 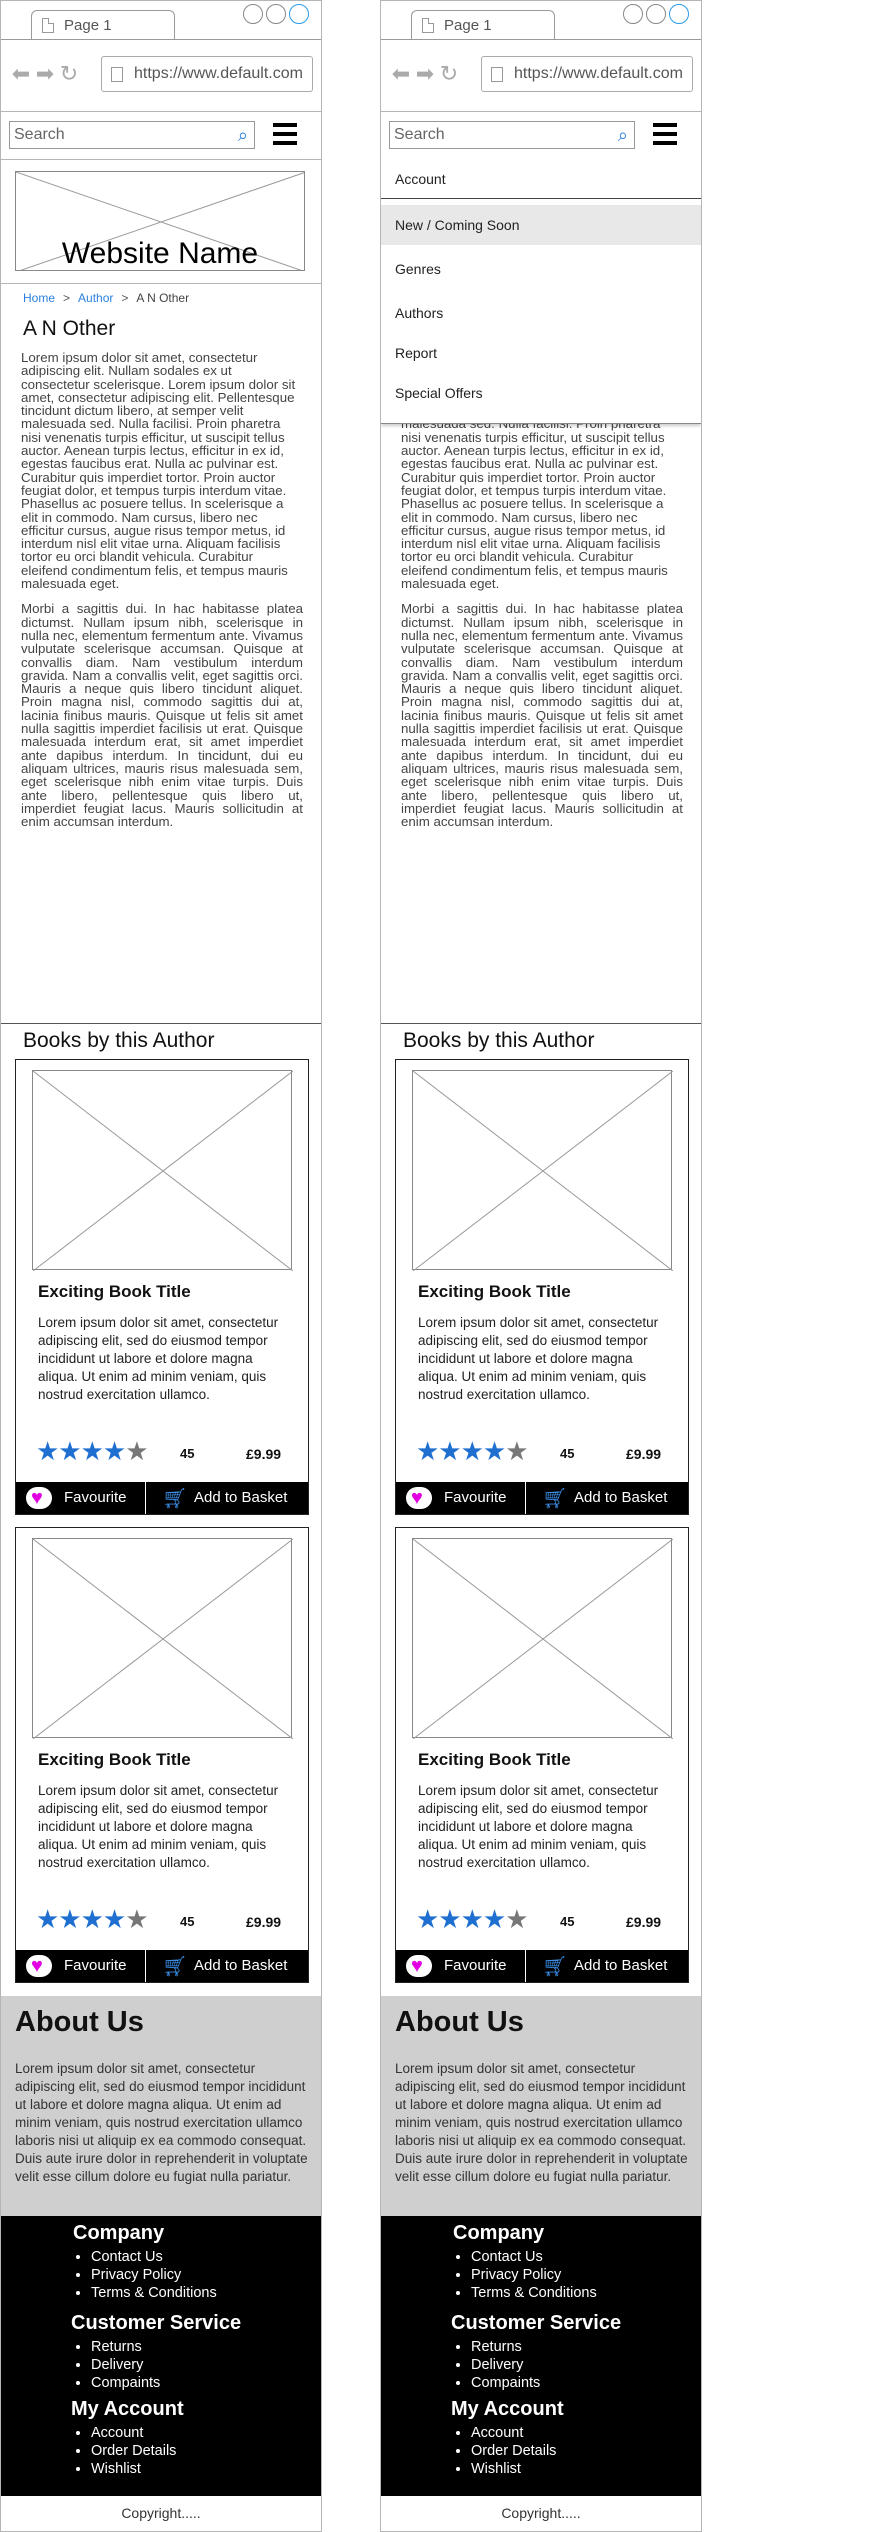 I want to click on card-actions: Favourite 🛒︎ Add to Basket, so click(x=162, y=1498).